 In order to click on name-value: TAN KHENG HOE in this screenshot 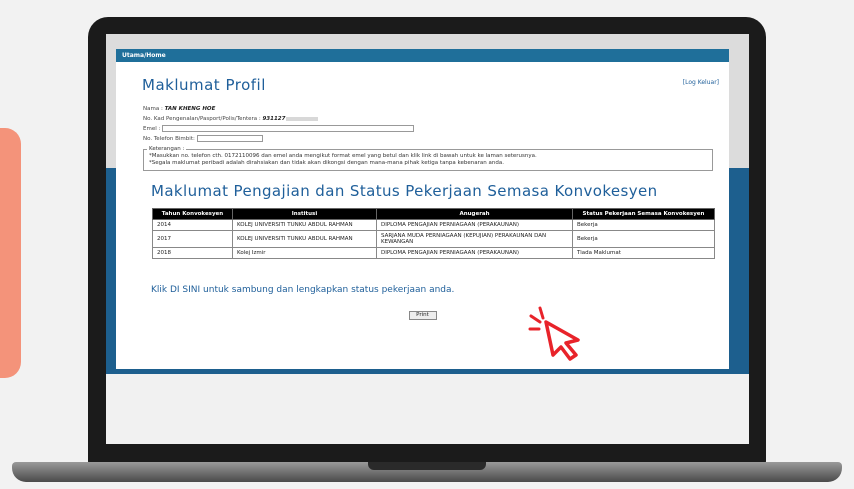, I will do `click(190, 109)`.